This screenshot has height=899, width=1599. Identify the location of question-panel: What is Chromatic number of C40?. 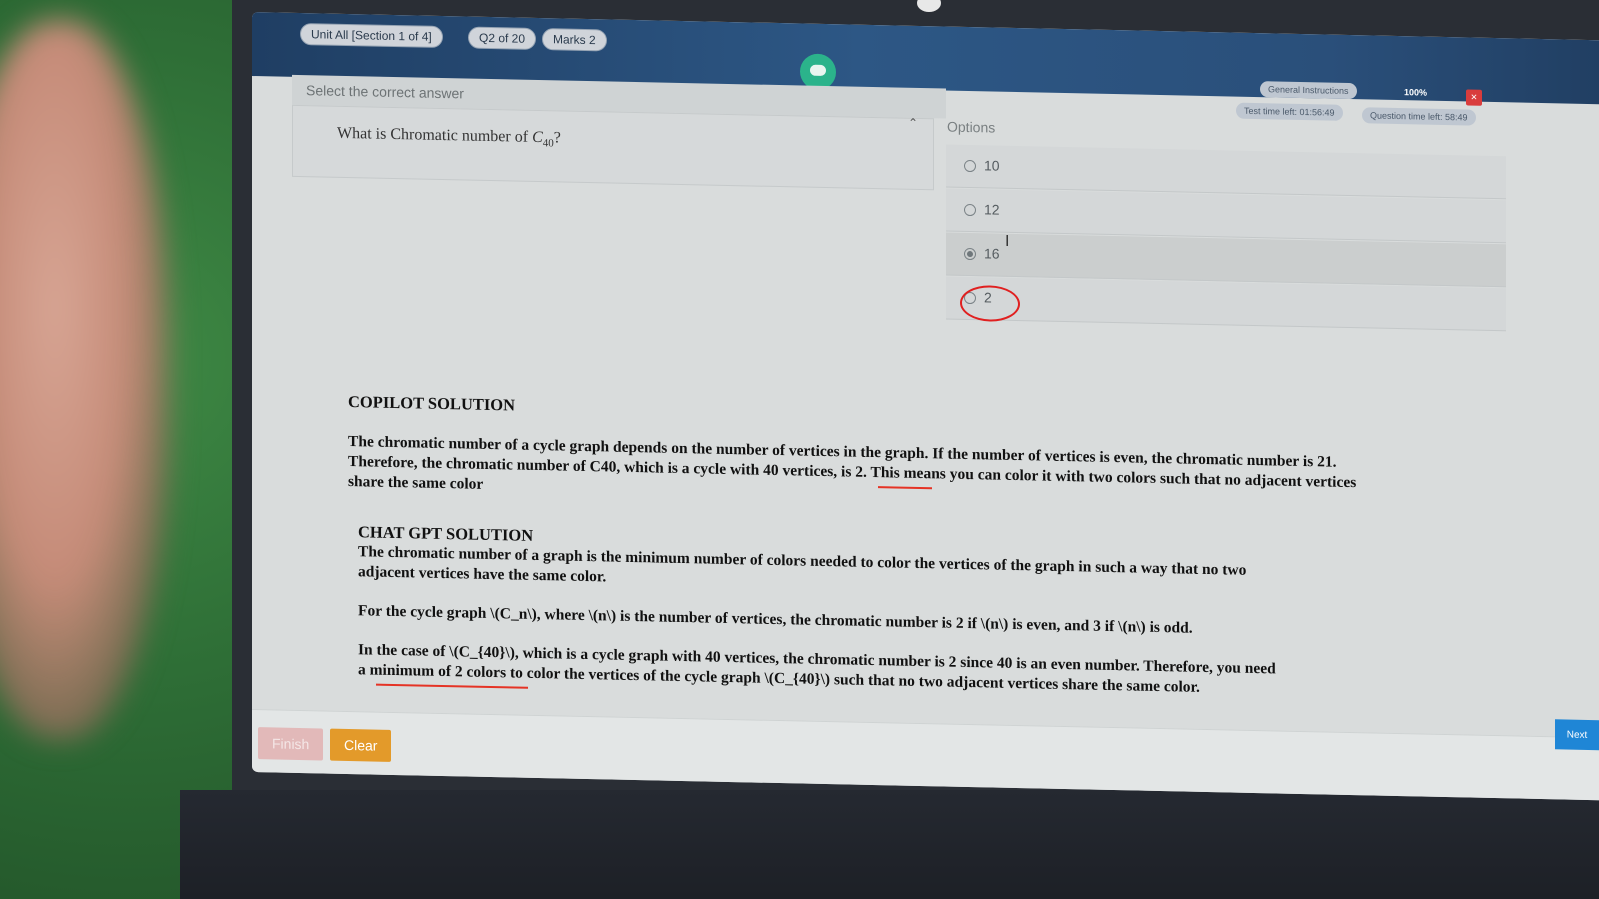
(613, 147).